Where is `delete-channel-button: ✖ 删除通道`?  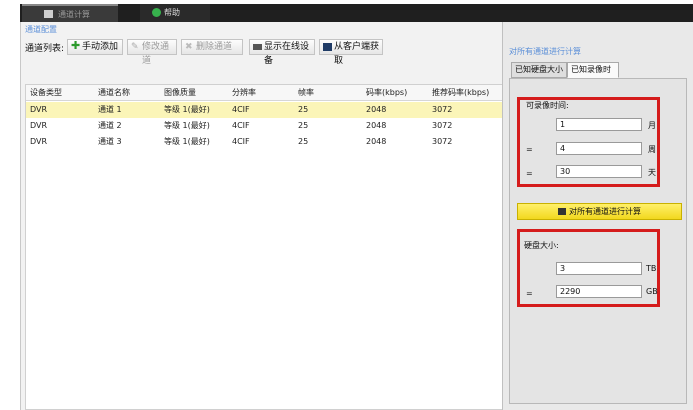
delete-channel-button: ✖ 删除通道 is located at coordinates (212, 47).